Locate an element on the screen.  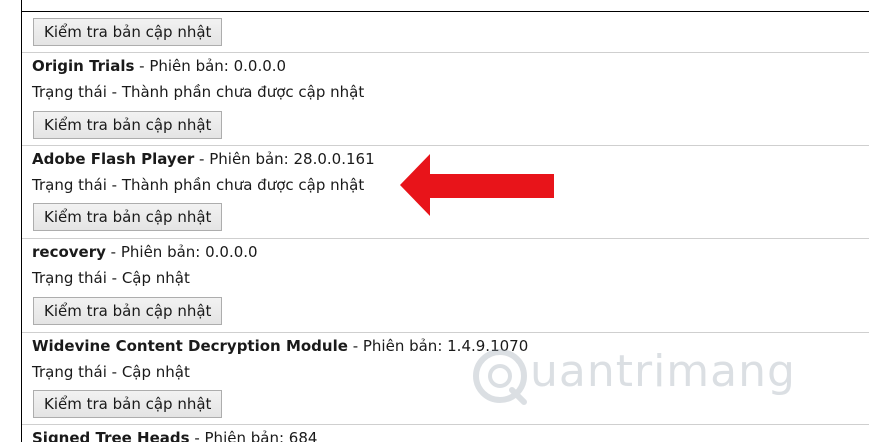
watermark-logo-icon is located at coordinates (500, 377).